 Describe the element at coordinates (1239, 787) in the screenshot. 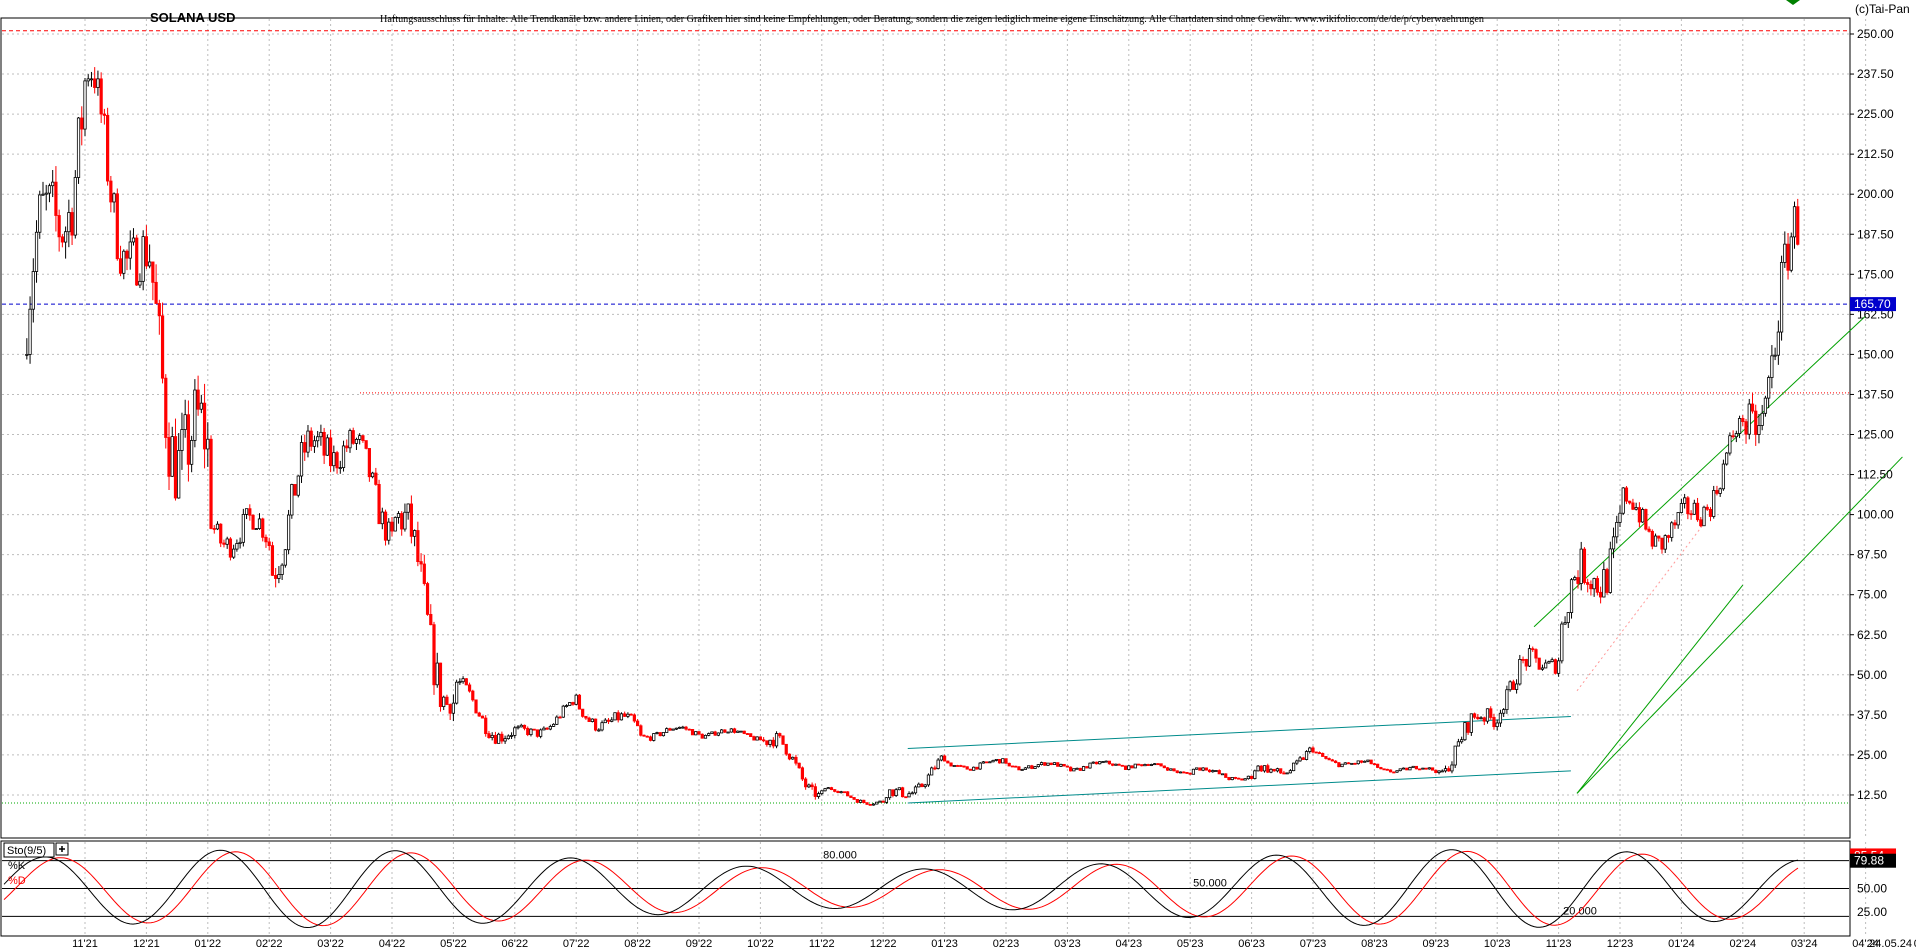

I see `trend-line` at that location.